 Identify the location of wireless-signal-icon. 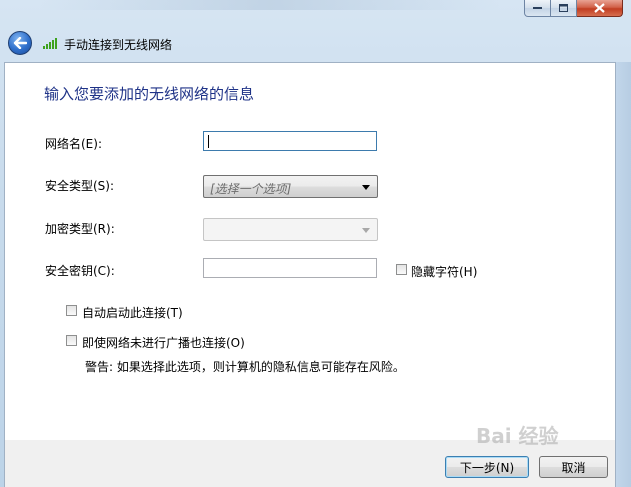
(50, 43).